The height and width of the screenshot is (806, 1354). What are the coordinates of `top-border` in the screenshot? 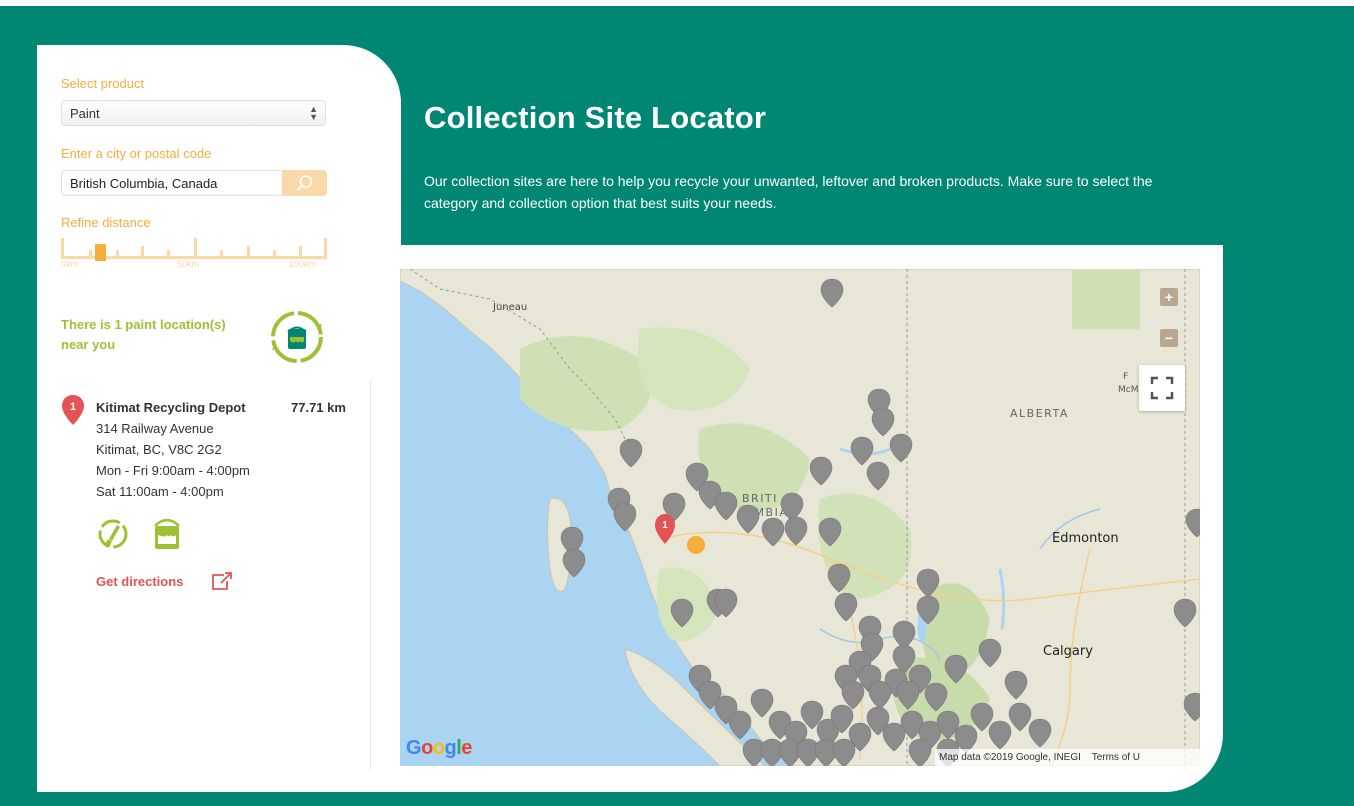 It's located at (677, 3).